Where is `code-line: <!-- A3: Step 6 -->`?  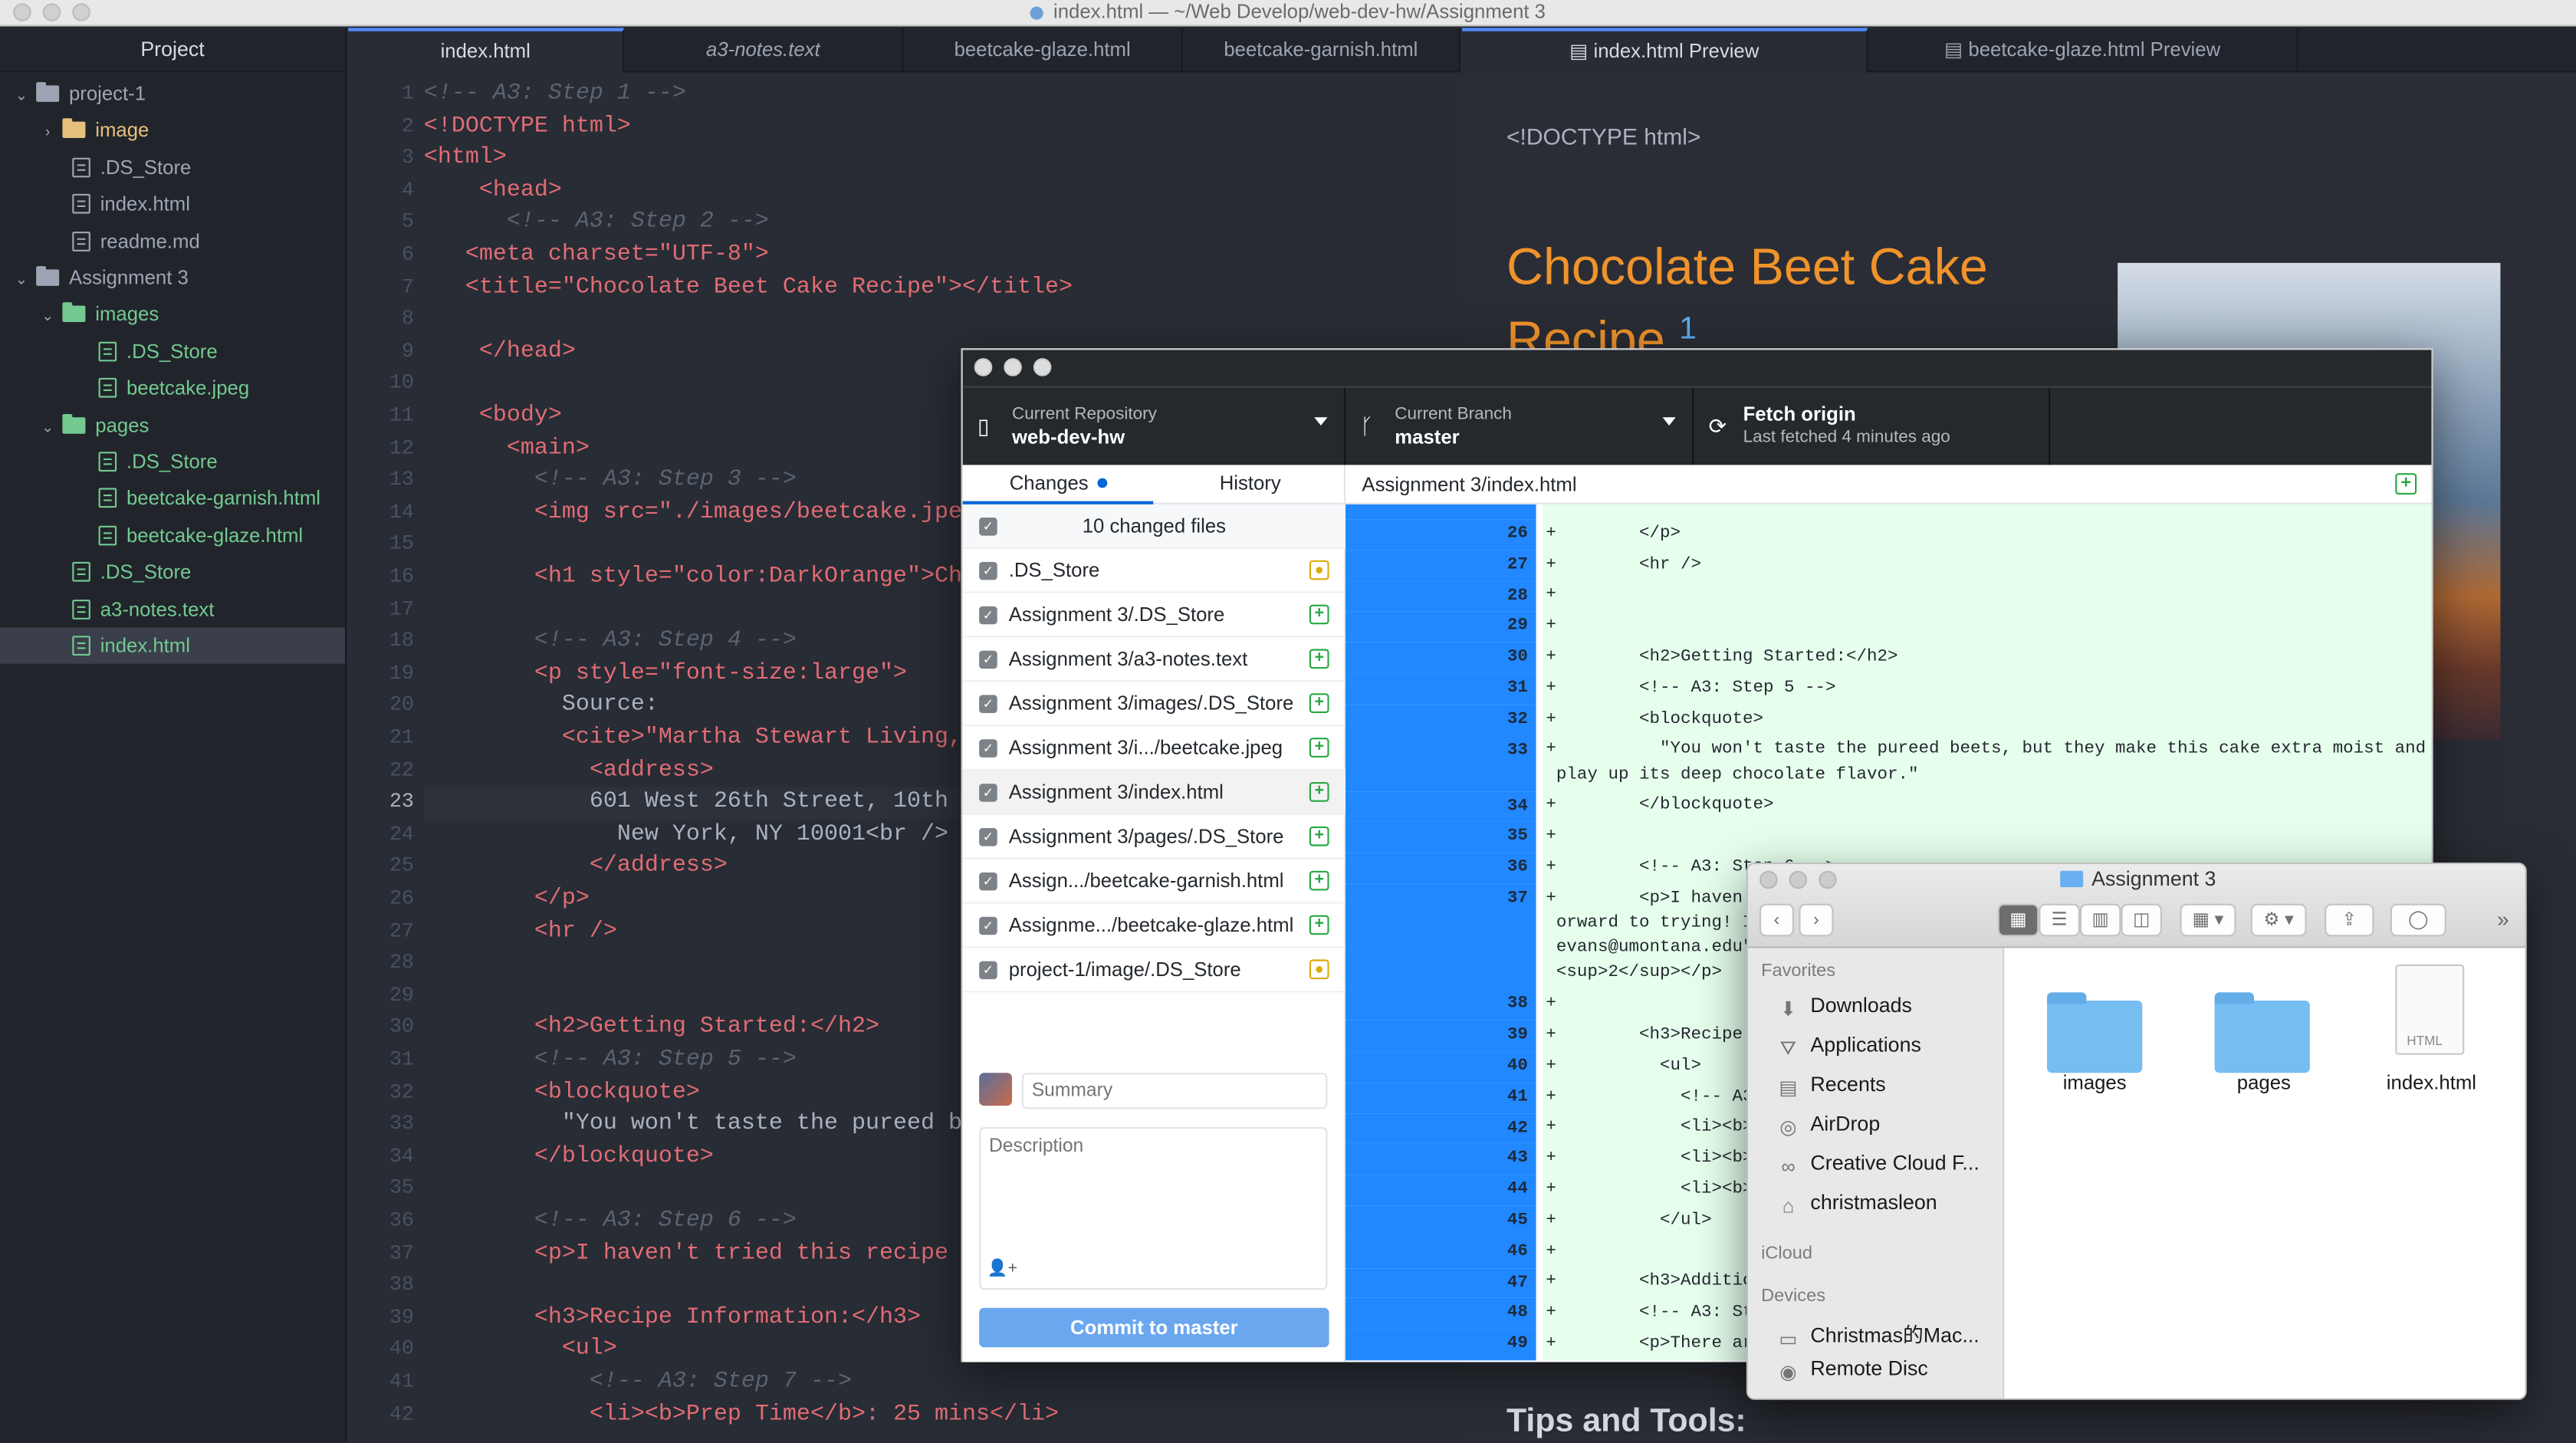
code-line: <!-- A3: Step 6 --> is located at coordinates (611, 1222).